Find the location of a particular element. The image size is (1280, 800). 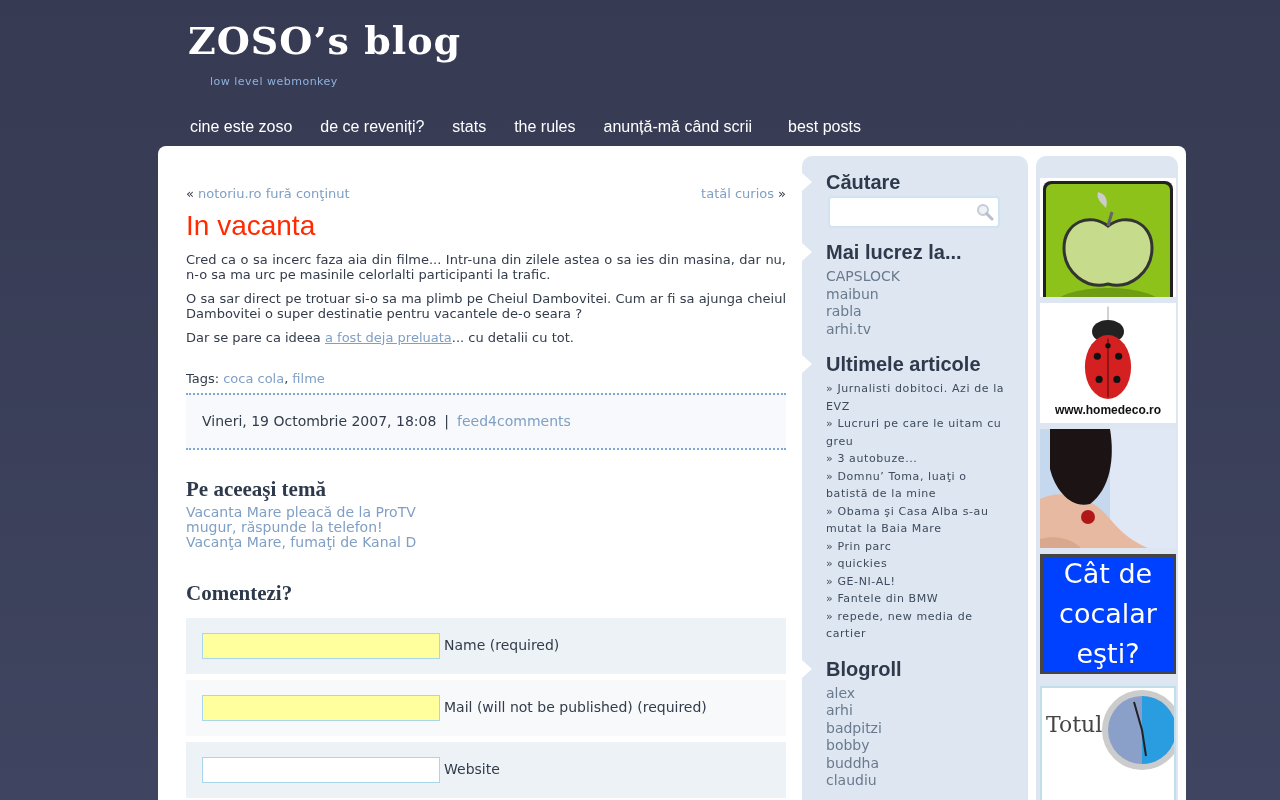

nav-link: the rules is located at coordinates (545, 127).